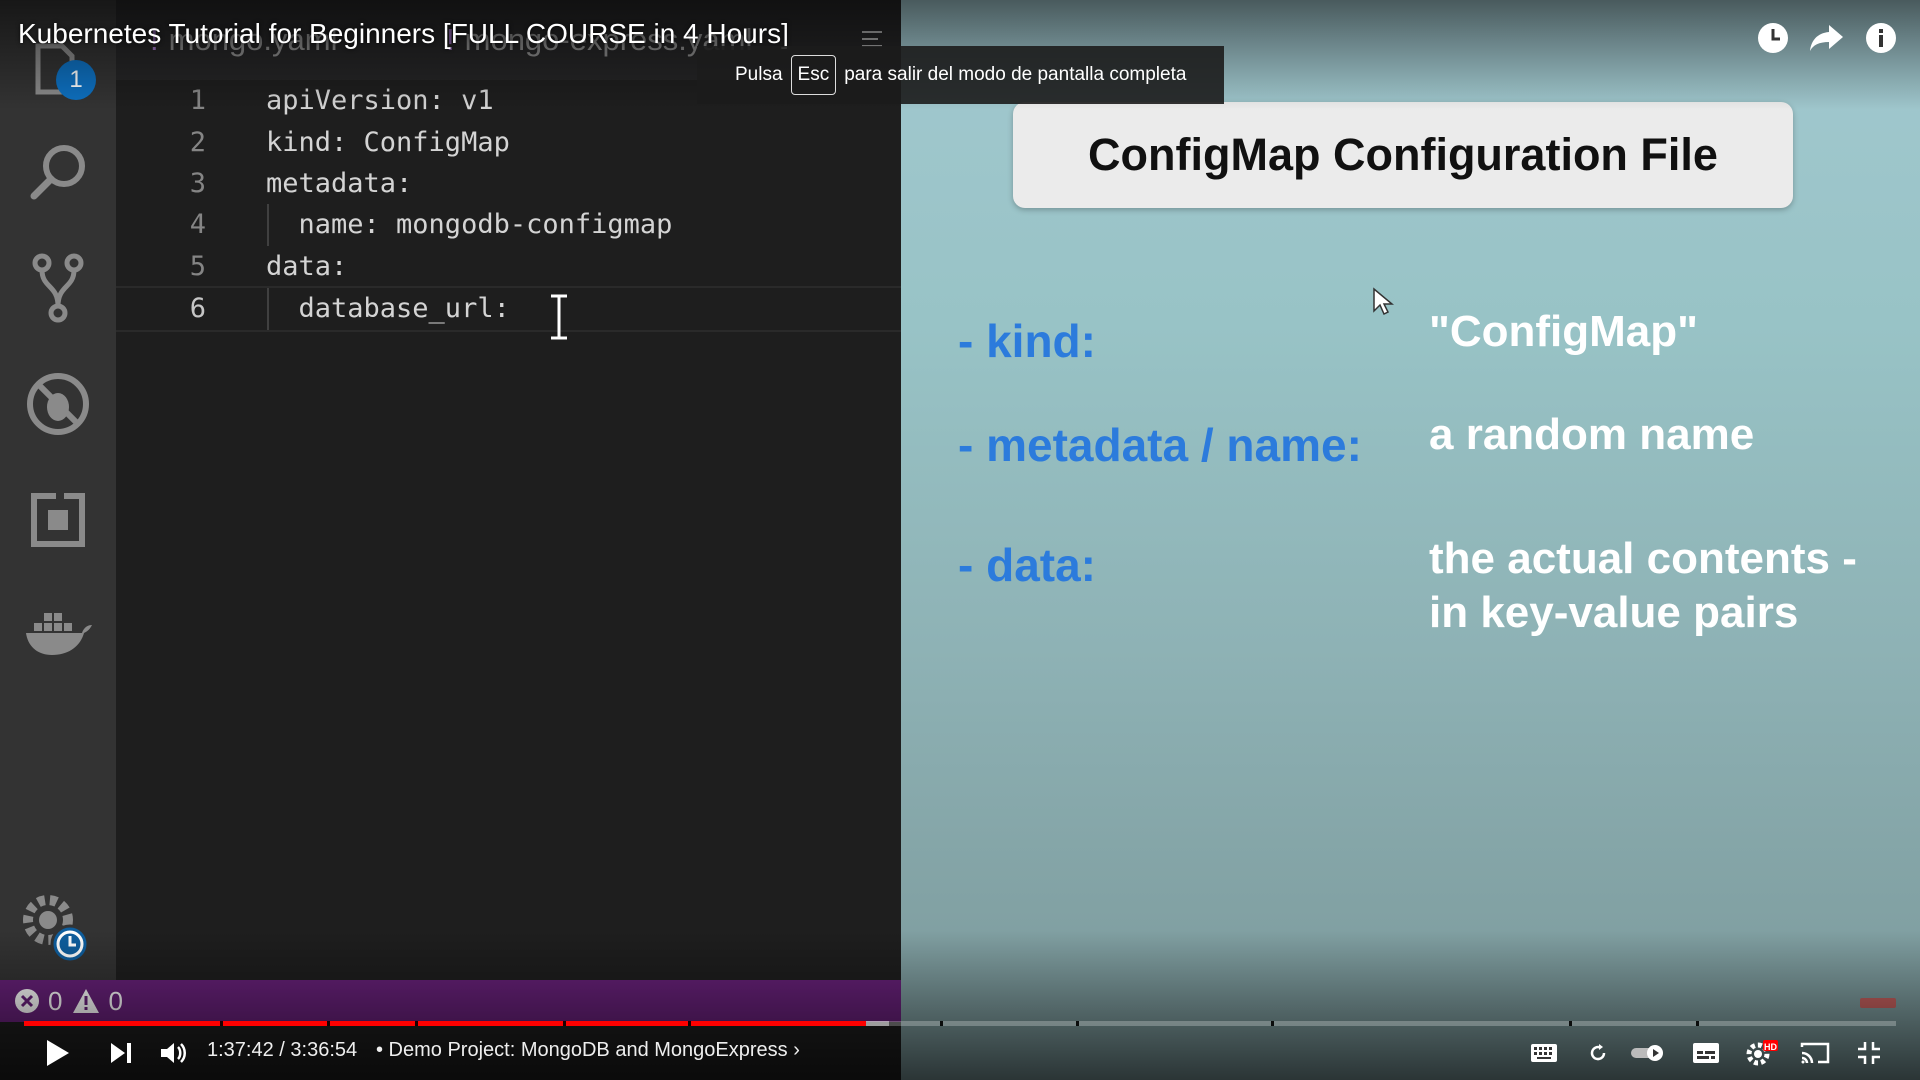  Describe the element at coordinates (1643, 558) in the screenshot. I see `slide-value-data-line1: the actual contents -` at that location.